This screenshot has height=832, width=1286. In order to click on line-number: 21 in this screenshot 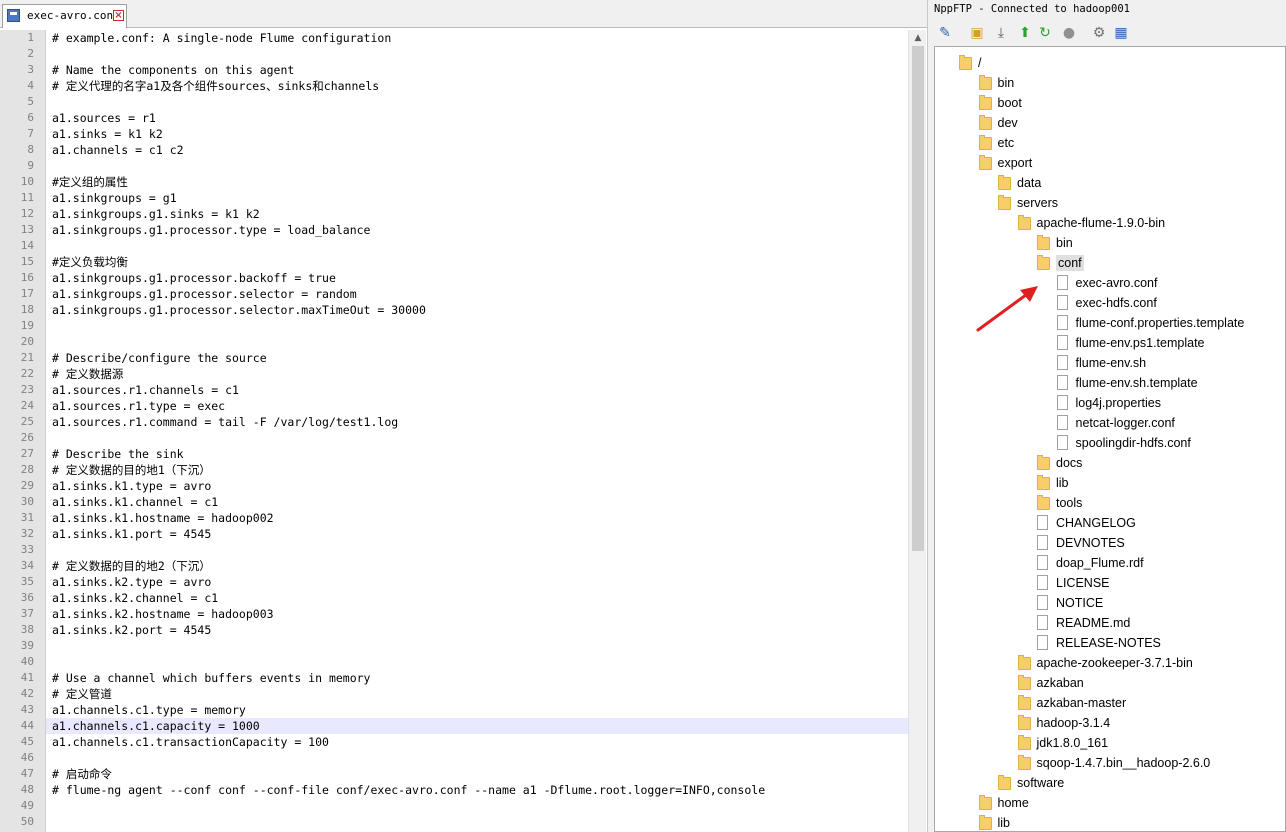, I will do `click(27, 357)`.